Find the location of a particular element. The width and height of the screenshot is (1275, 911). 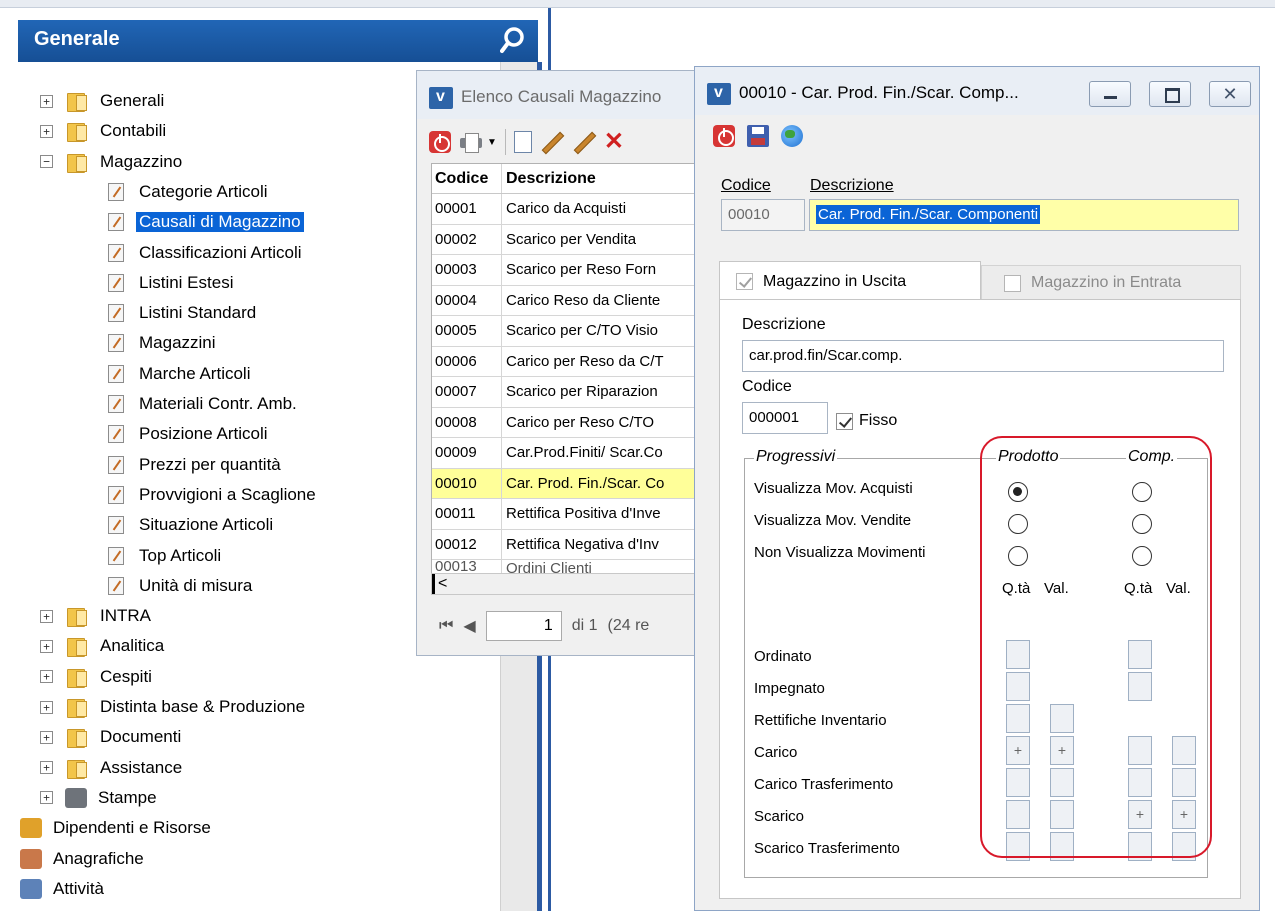

table-row: 00010 Car. Prod. Fin./Scar. Co is located at coordinates (571, 483).